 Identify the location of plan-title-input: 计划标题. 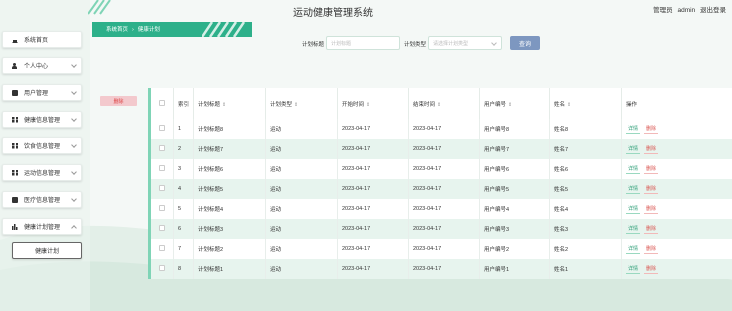
(363, 43).